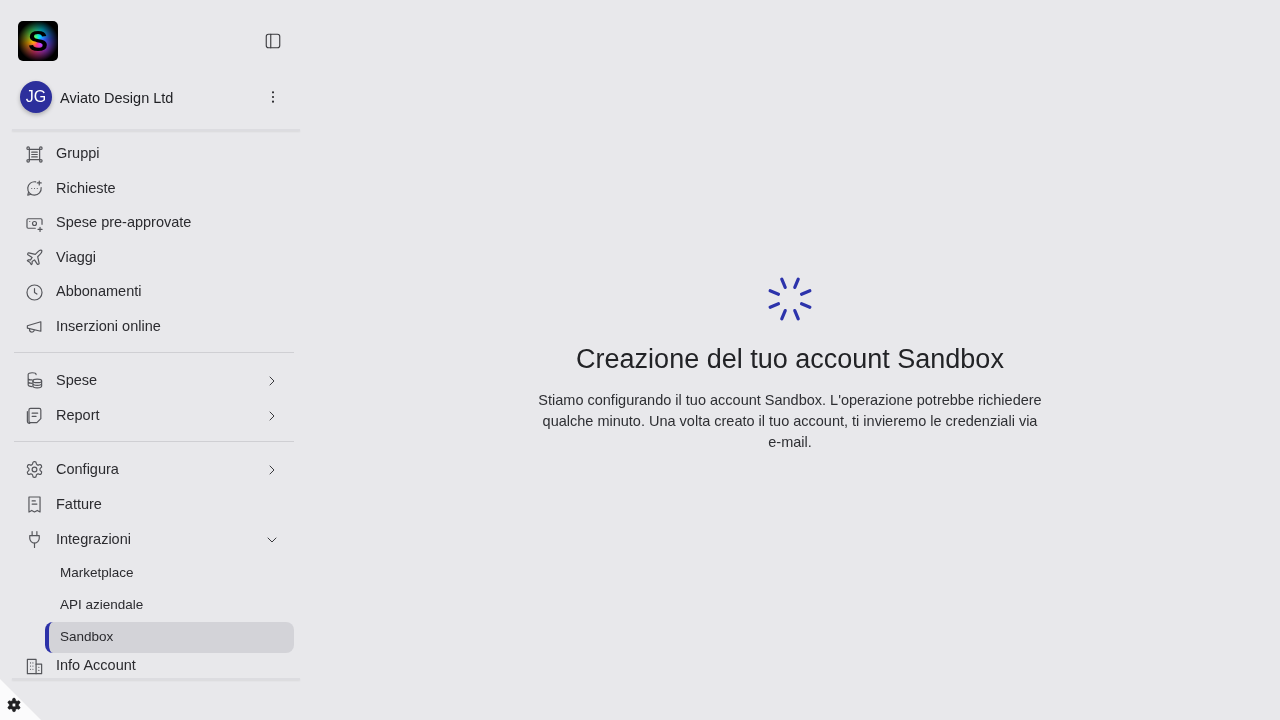  I want to click on sidebar-item: Report, so click(154, 415).